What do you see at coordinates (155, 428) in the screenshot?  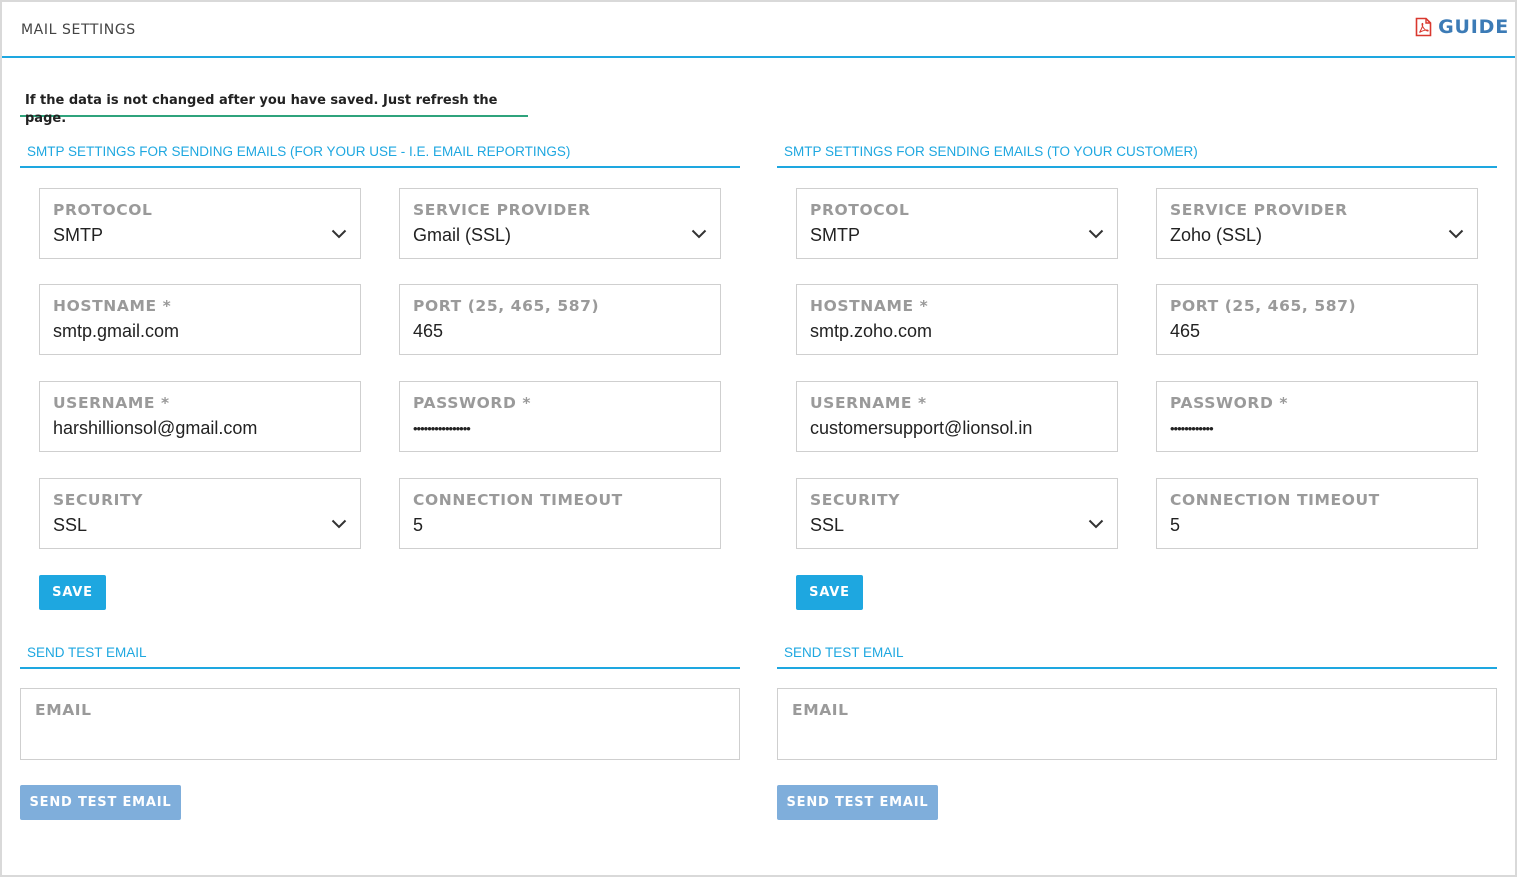 I see `field-value: harshillionsol@gmail.com` at bounding box center [155, 428].